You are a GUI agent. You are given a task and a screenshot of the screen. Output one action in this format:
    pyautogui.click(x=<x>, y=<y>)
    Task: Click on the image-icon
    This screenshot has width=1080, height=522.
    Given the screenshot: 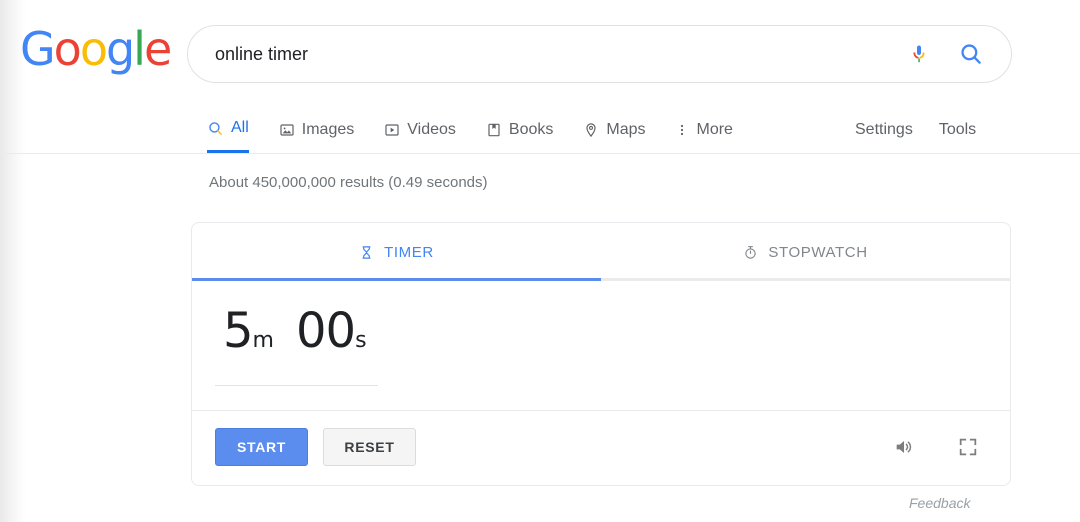 What is the action you would take?
    pyautogui.click(x=287, y=130)
    